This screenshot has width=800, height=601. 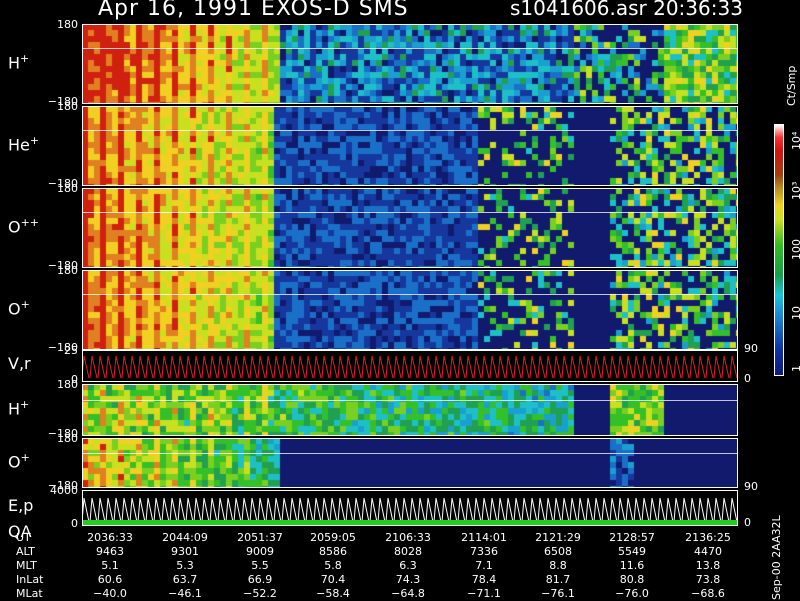 What do you see at coordinates (484, 551) in the screenshot?
I see `axis-value: 7336` at bounding box center [484, 551].